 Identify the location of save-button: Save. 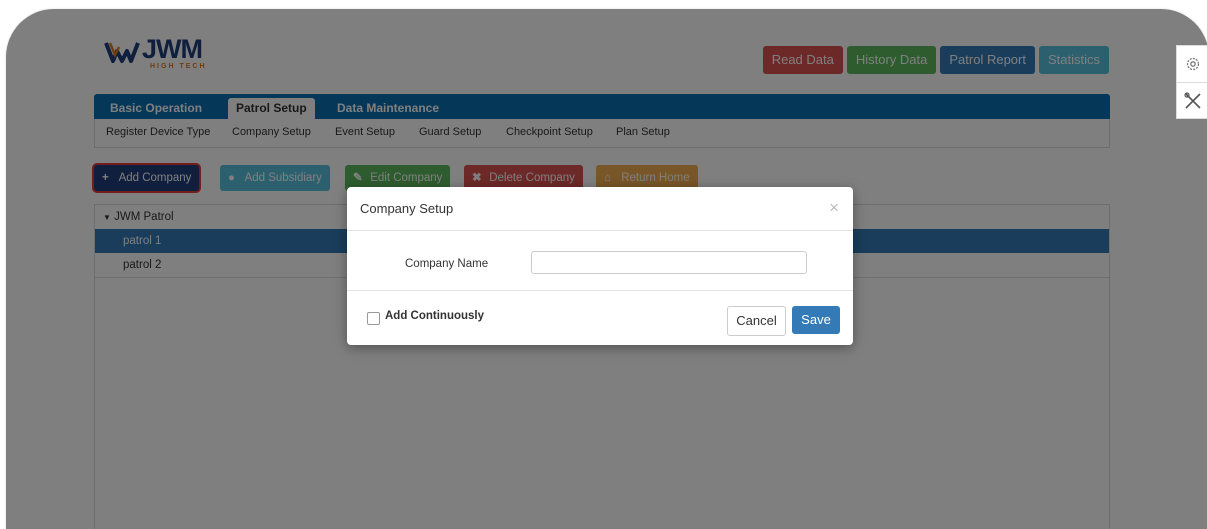
(816, 320).